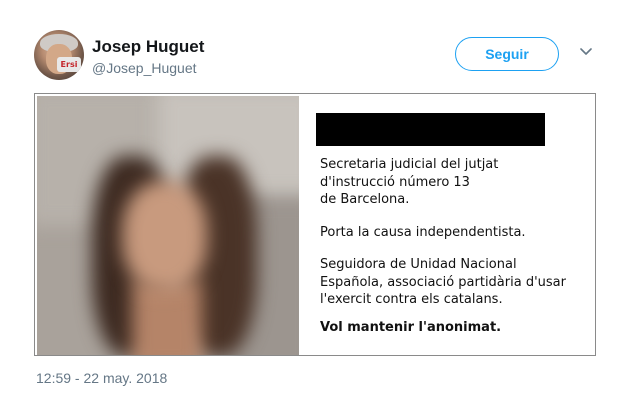 The image size is (624, 400). I want to click on avatar: Ersi, so click(59, 55).